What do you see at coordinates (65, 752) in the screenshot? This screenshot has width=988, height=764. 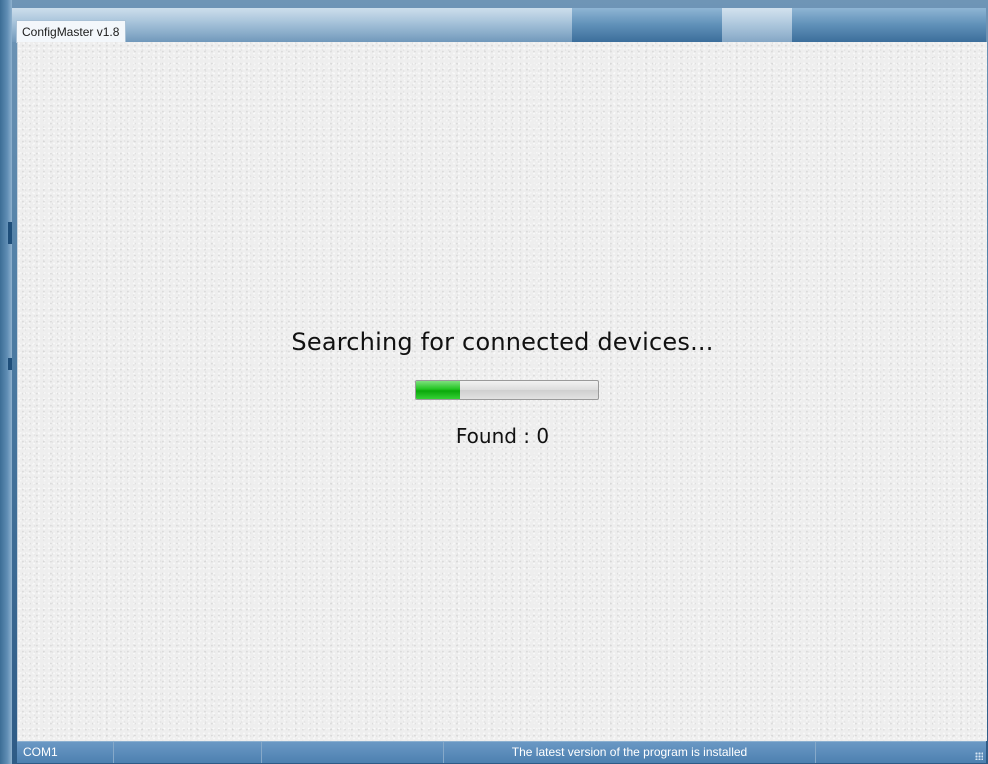 I see `status-port: COM1` at bounding box center [65, 752].